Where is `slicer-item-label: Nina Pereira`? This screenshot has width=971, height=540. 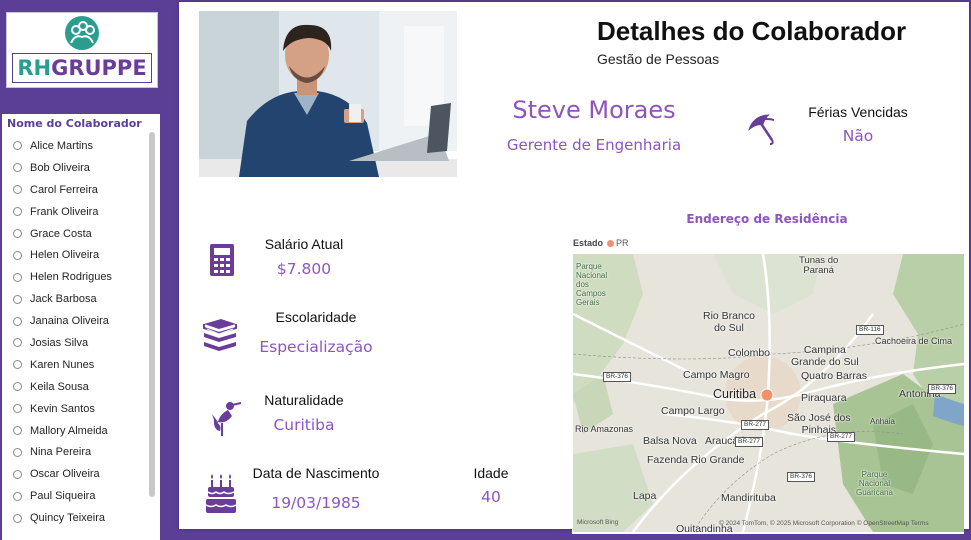
slicer-item-label: Nina Pereira is located at coordinates (61, 452).